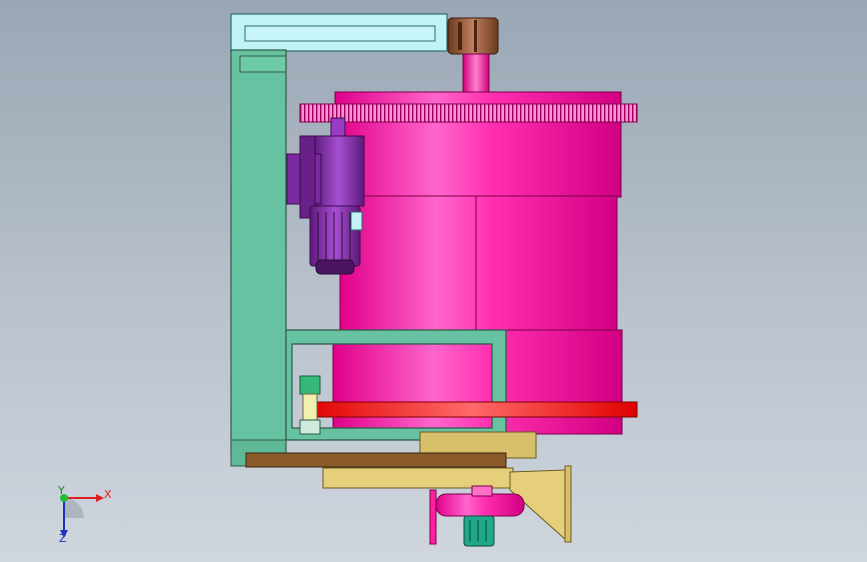 This screenshot has width=867, height=562. What do you see at coordinates (258, 258) in the screenshot?
I see `green-frame` at bounding box center [258, 258].